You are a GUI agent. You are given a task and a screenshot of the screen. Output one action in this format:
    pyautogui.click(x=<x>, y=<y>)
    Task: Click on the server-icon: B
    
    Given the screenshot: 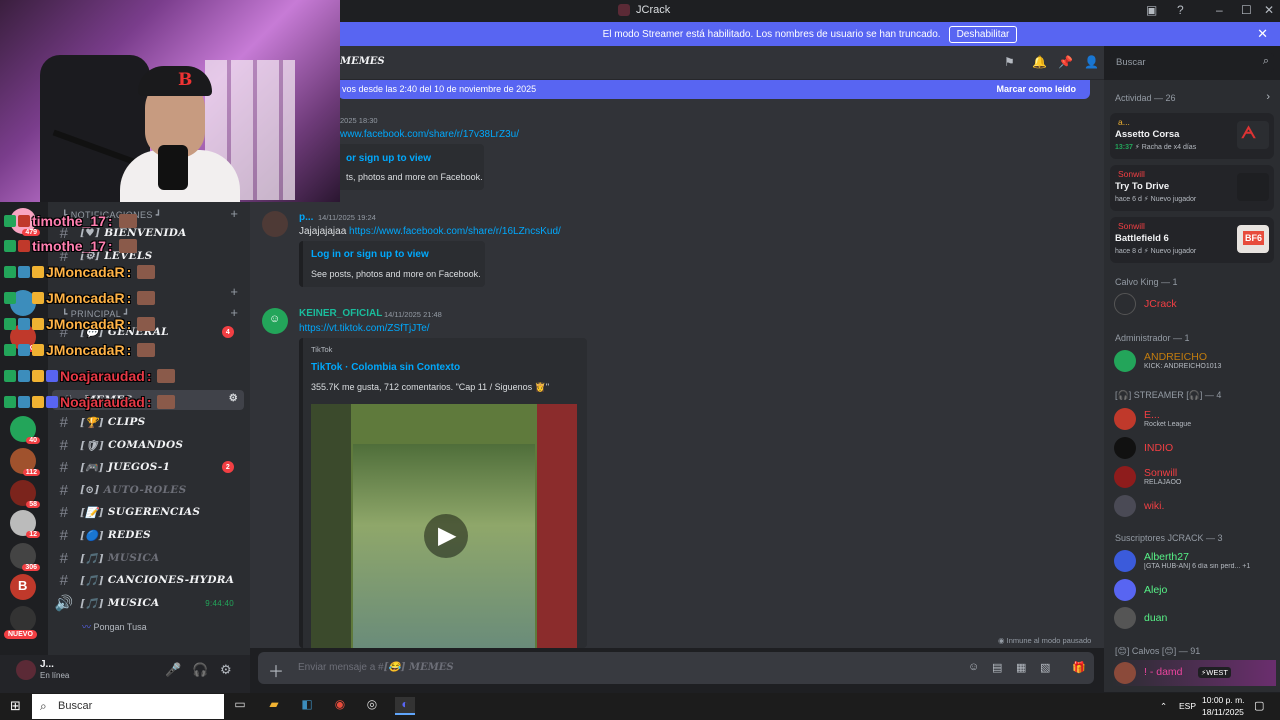 What is the action you would take?
    pyautogui.click(x=23, y=587)
    